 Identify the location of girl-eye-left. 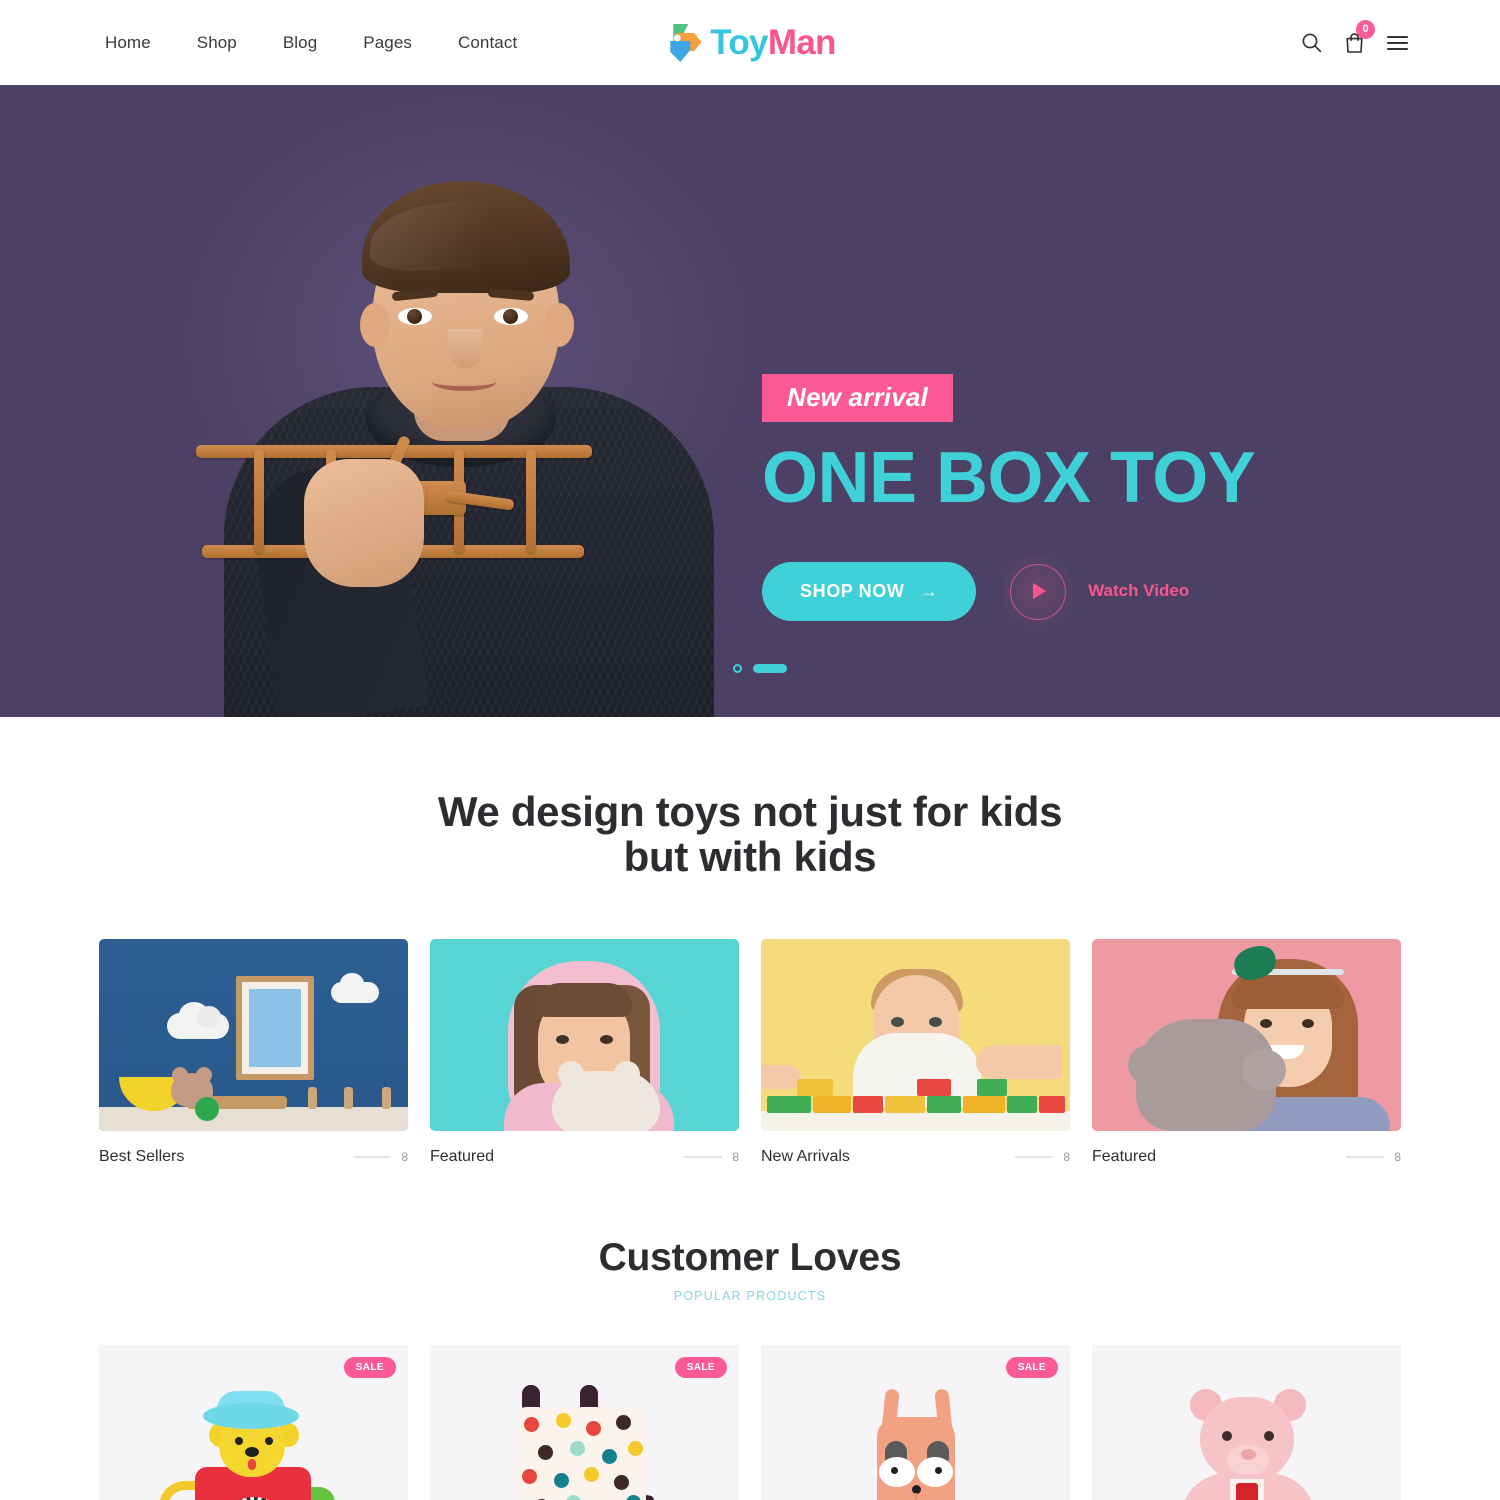
(562, 1039).